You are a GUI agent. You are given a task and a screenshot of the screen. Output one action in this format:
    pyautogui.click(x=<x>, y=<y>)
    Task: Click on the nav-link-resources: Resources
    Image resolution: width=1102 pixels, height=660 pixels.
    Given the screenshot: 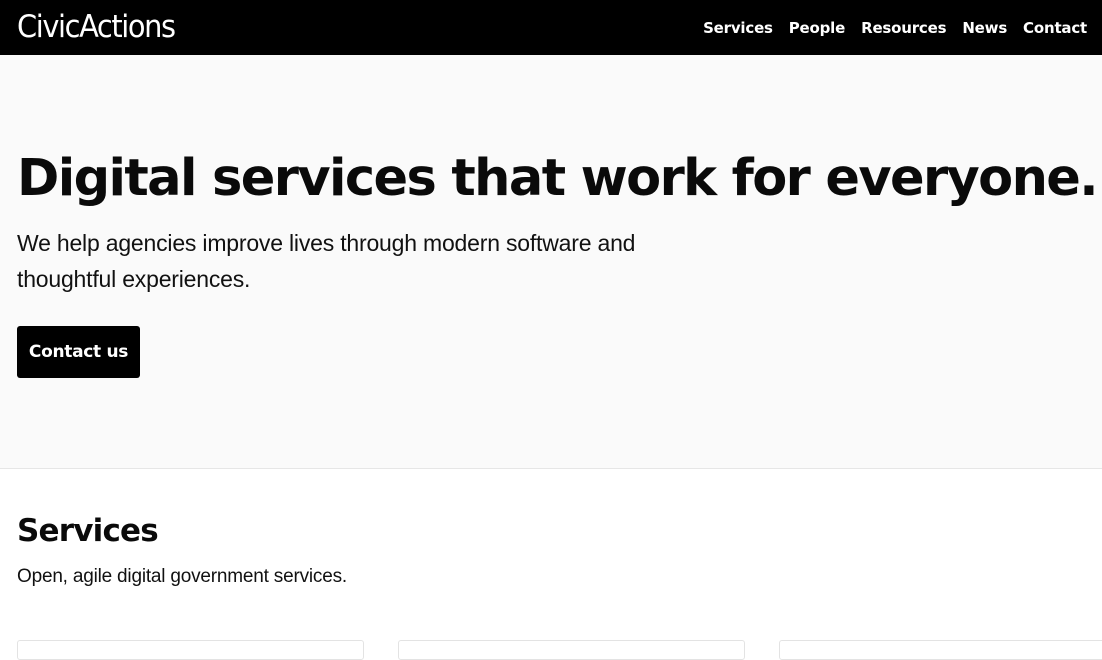 What is the action you would take?
    pyautogui.click(x=903, y=28)
    